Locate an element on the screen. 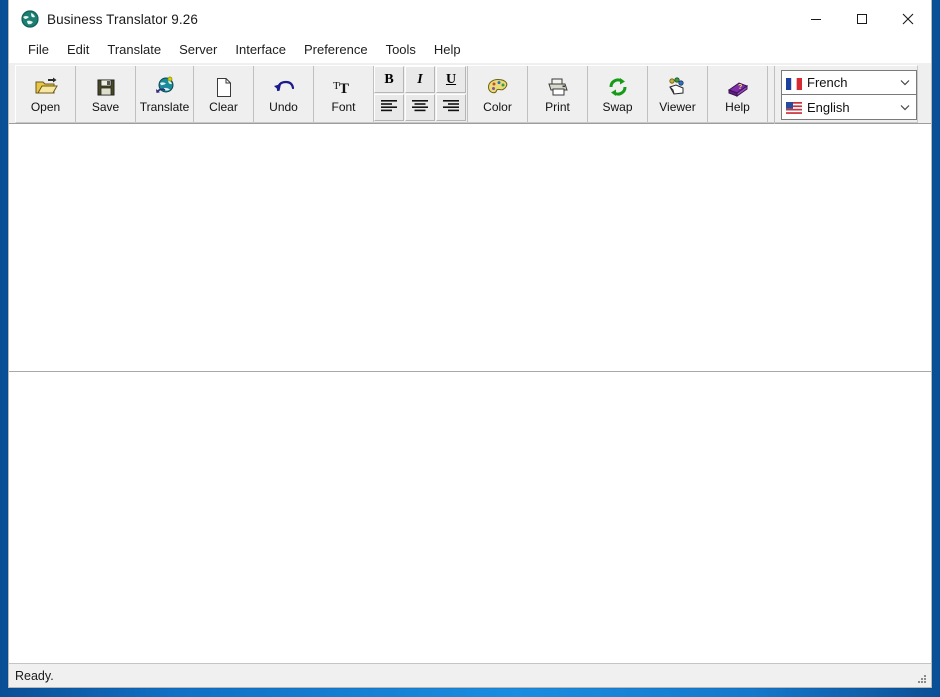 The image size is (940, 697). italic-label: I is located at coordinates (420, 79).